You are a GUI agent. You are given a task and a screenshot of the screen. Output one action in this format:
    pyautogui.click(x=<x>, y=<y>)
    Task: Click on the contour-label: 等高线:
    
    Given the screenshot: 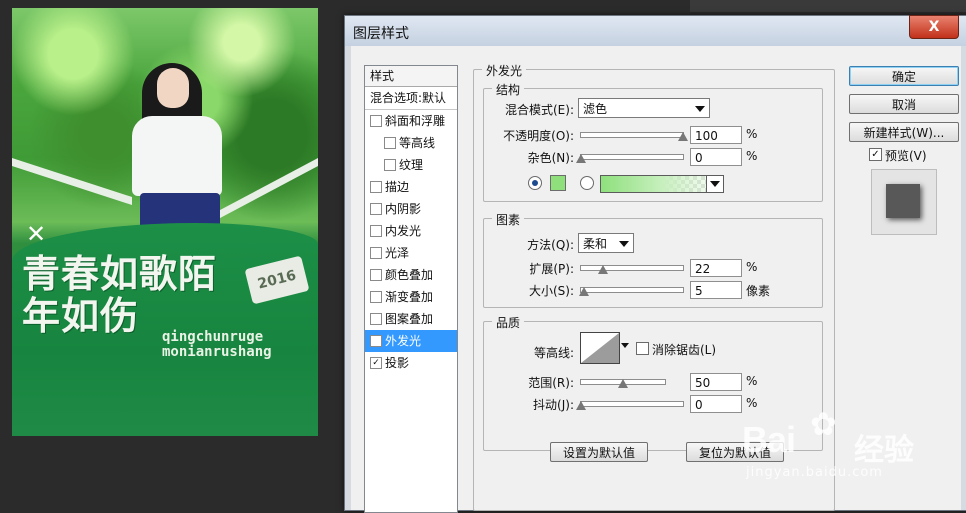 What is the action you would take?
    pyautogui.click(x=553, y=353)
    